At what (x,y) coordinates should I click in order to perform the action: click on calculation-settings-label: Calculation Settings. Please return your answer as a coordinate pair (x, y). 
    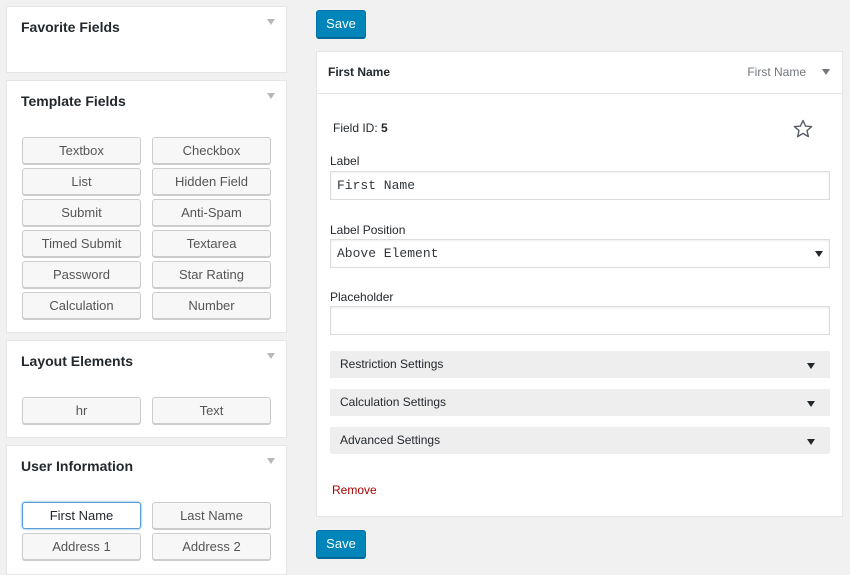
    Looking at the image, I should click on (393, 402).